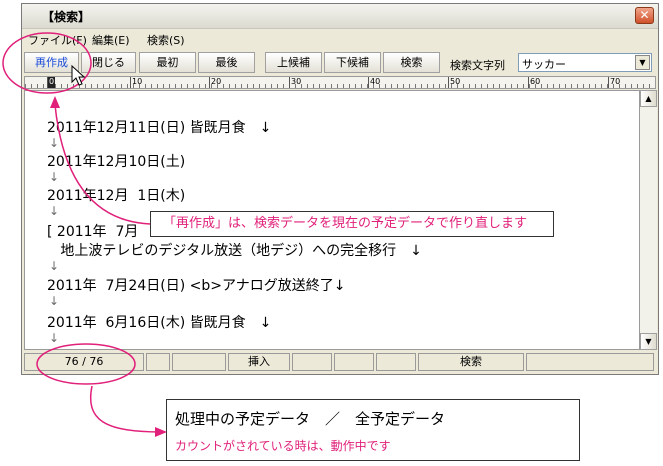 This screenshot has height=466, width=663. What do you see at coordinates (226, 62) in the screenshot?
I see `last-button: 最後` at bounding box center [226, 62].